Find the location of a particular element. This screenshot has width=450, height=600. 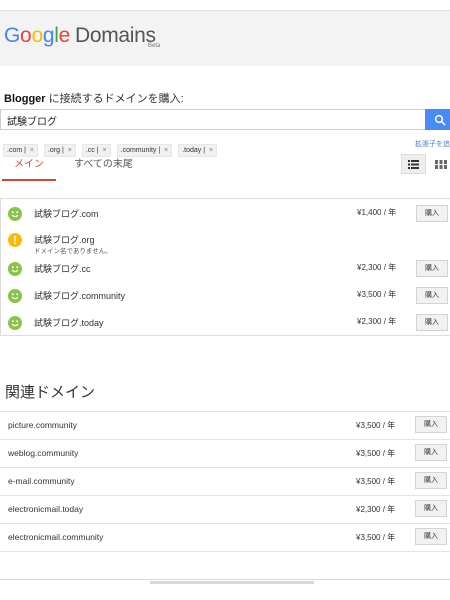

tld-label: .community is located at coordinates (138, 150).